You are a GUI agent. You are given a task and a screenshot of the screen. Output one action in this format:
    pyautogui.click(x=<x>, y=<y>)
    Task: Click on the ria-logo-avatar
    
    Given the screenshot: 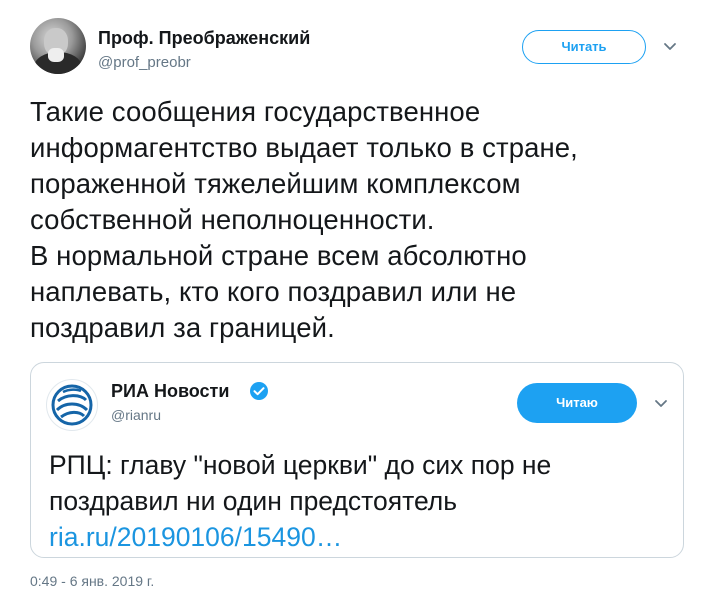 What is the action you would take?
    pyautogui.click(x=72, y=405)
    